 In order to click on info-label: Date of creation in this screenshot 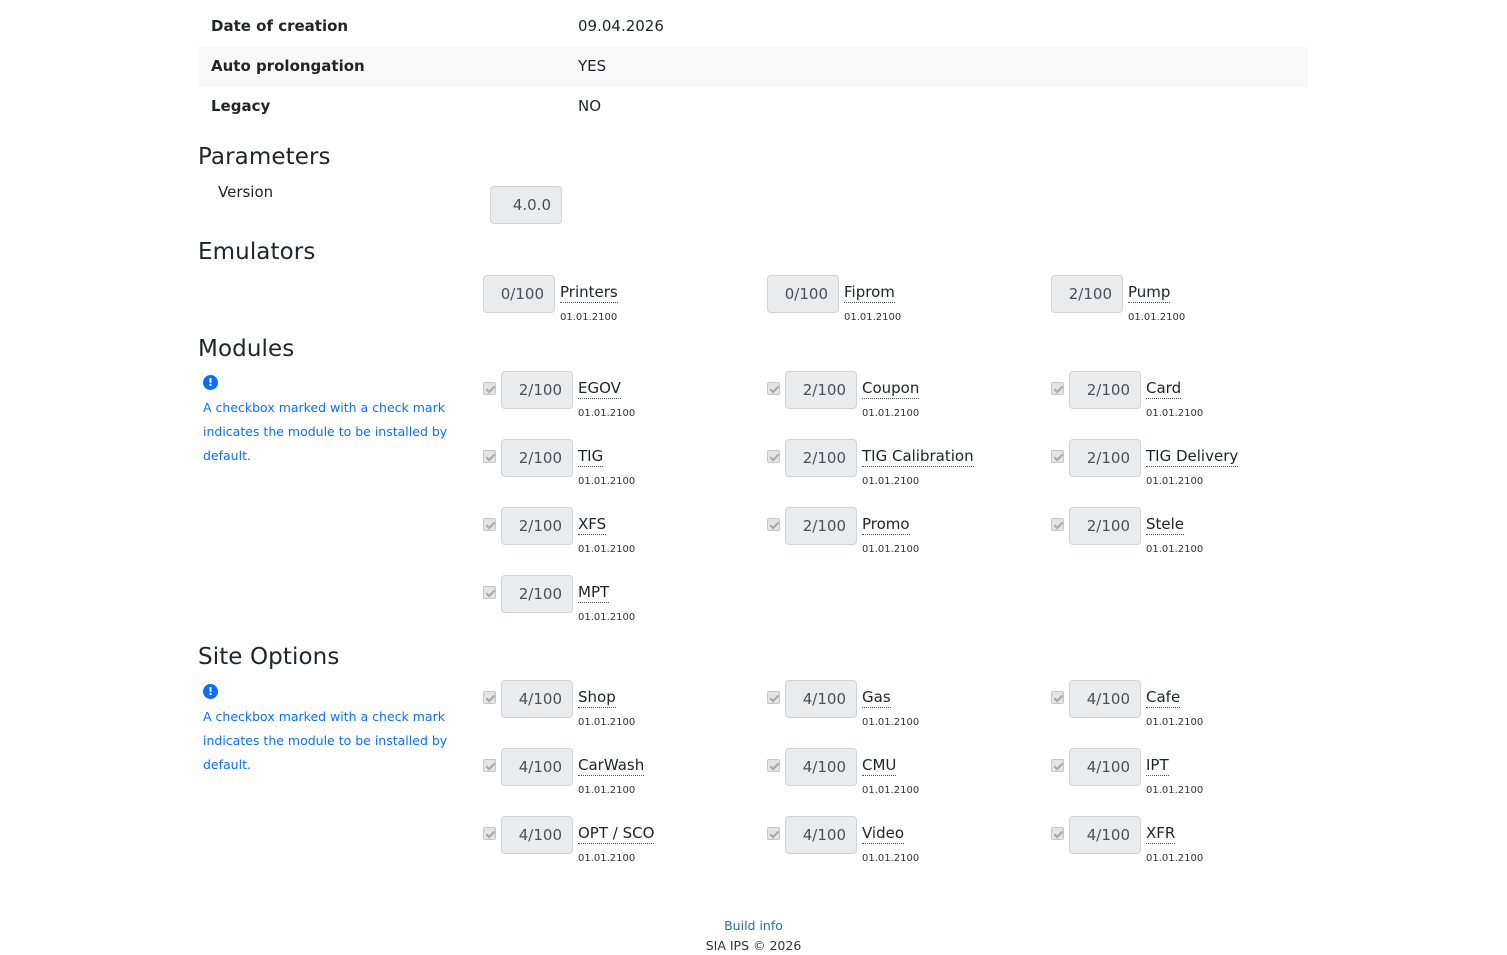, I will do `click(280, 26)`.